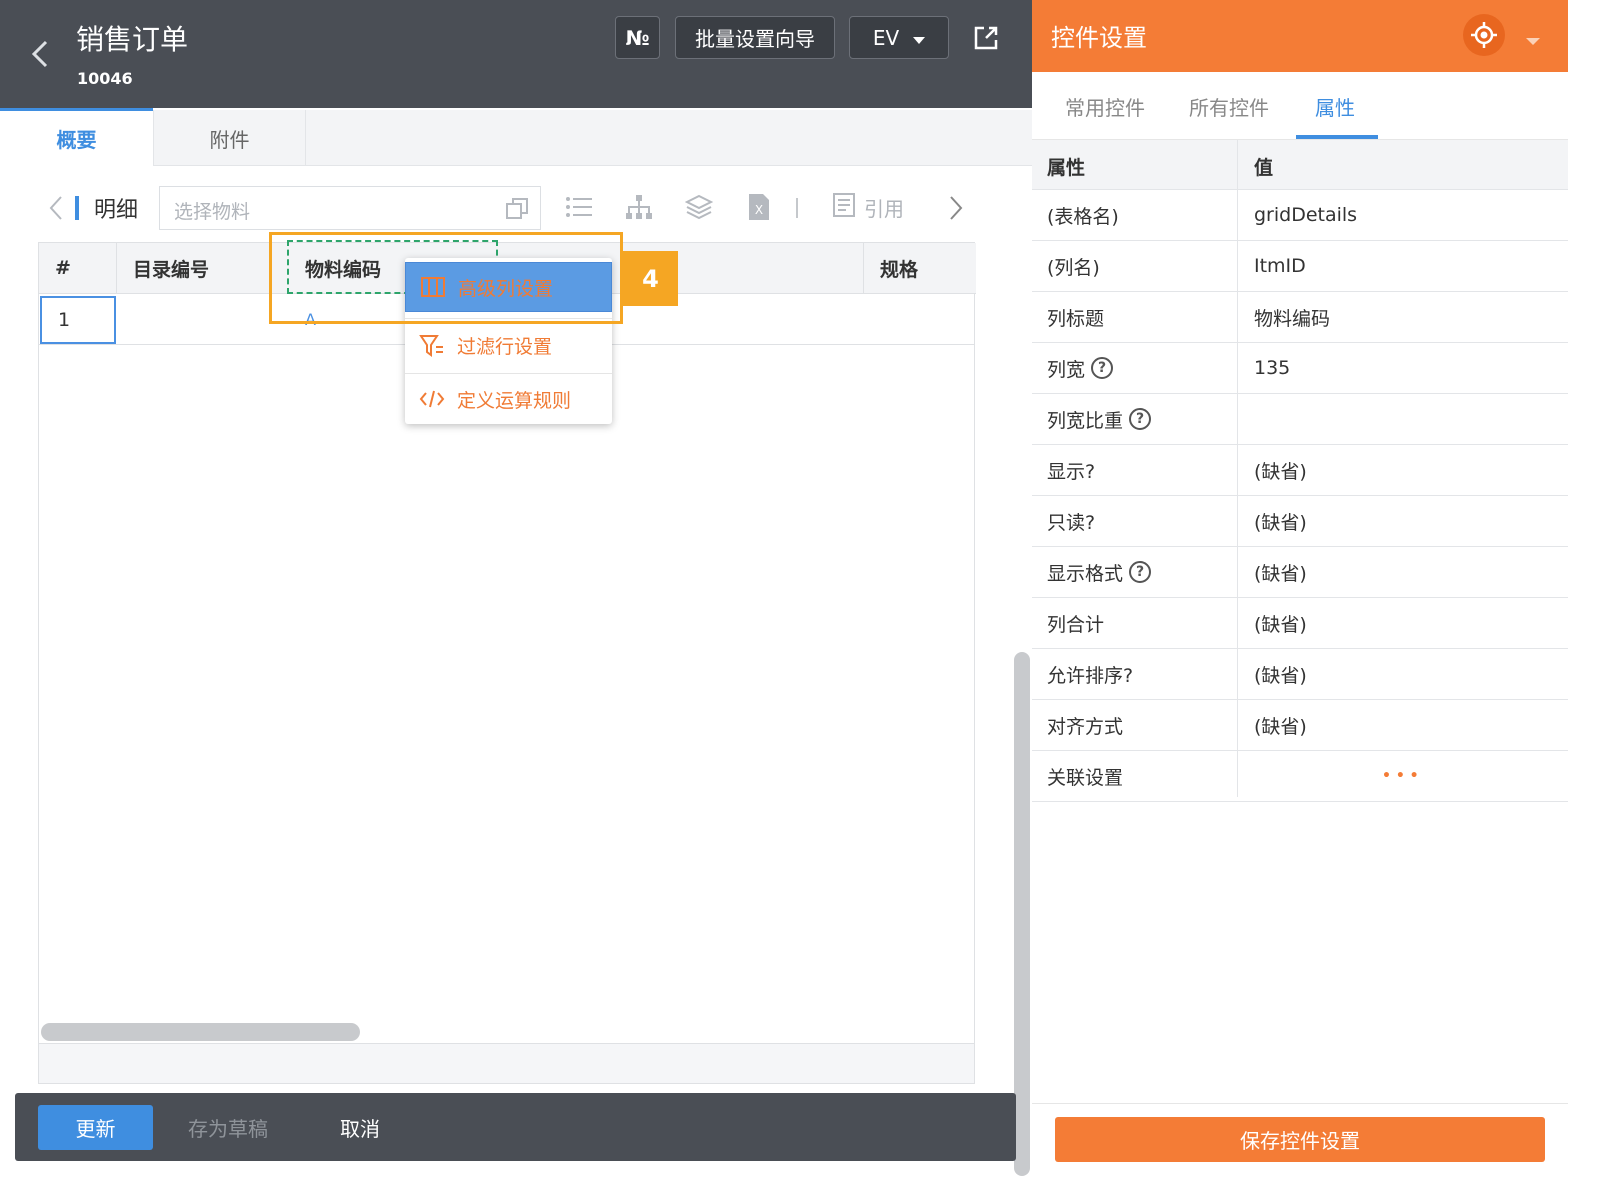 This screenshot has height=1200, width=1600. I want to click on prop-value: 物料编码, so click(1292, 317).